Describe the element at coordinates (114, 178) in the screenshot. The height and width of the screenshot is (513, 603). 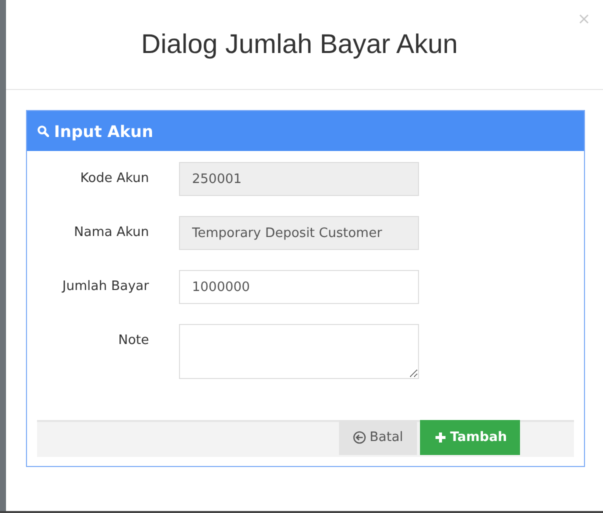
I see `field-label: Kode Akun` at that location.